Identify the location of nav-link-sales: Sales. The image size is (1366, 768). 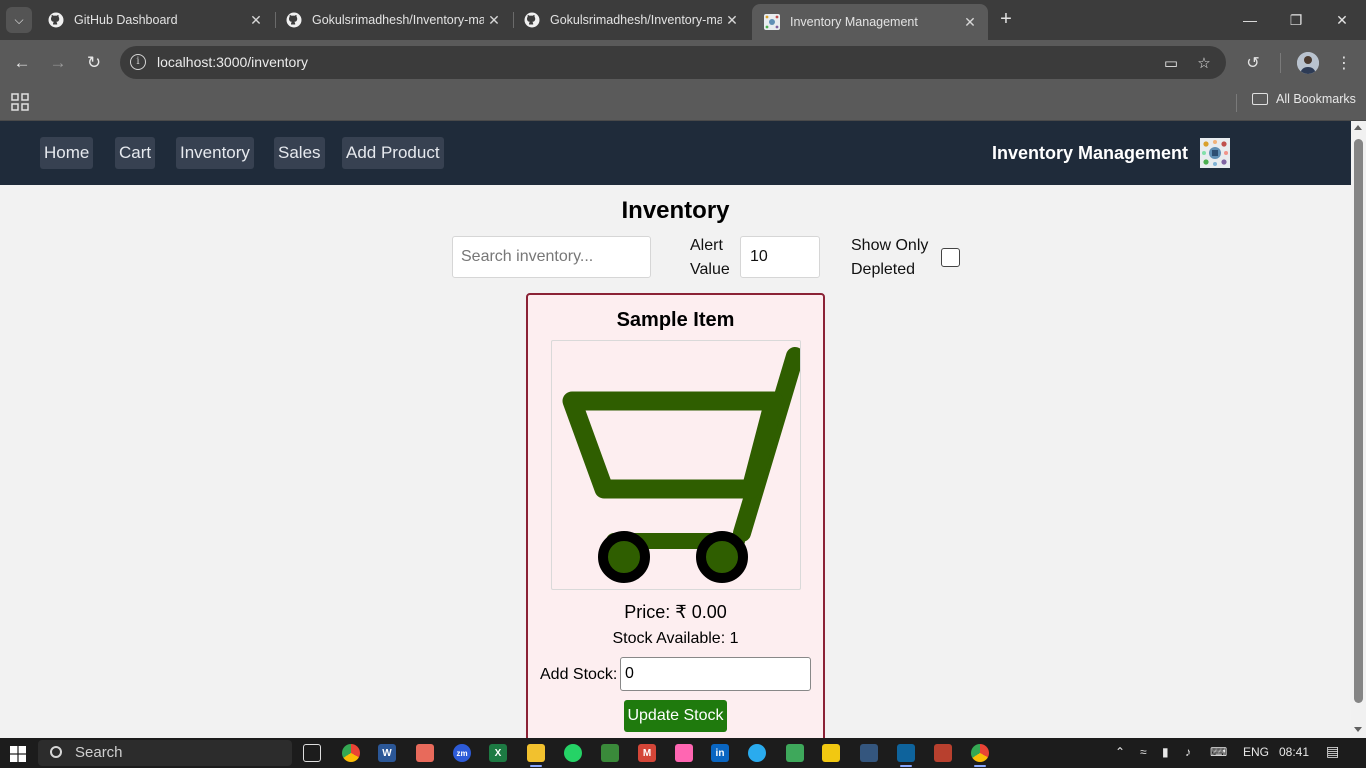
(299, 153).